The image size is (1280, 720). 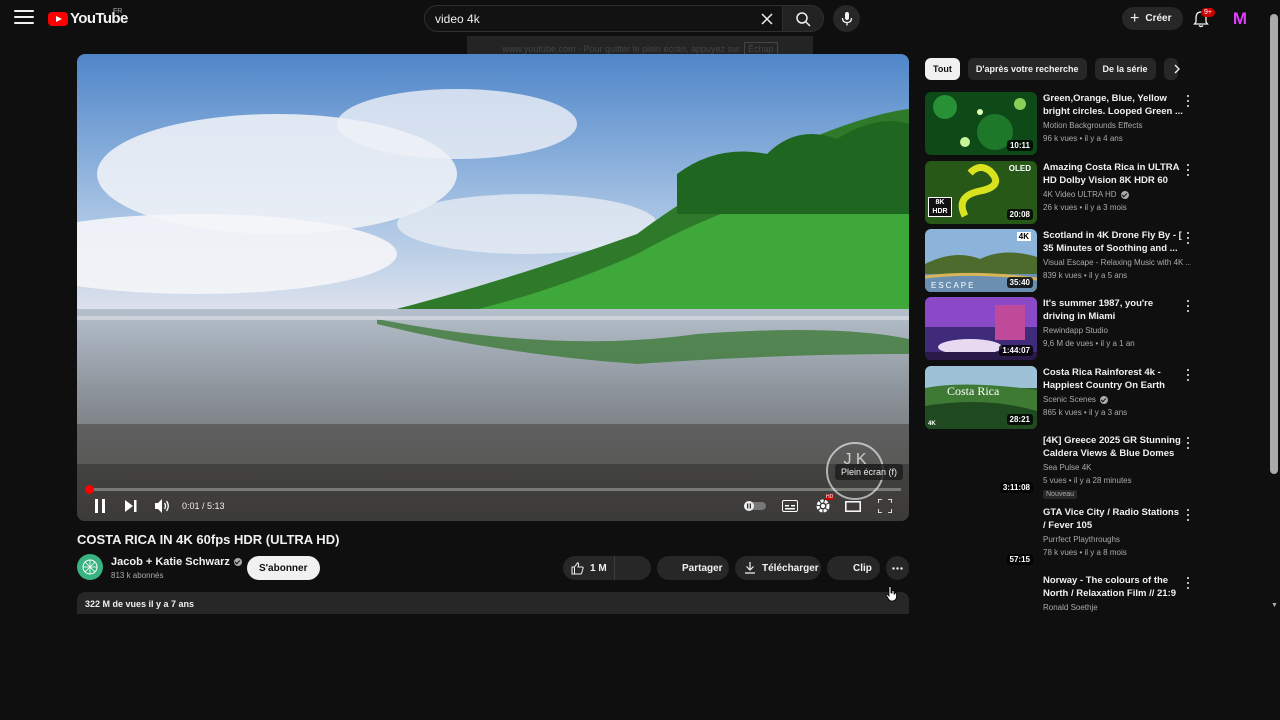 I want to click on progress-bar, so click(x=493, y=489).